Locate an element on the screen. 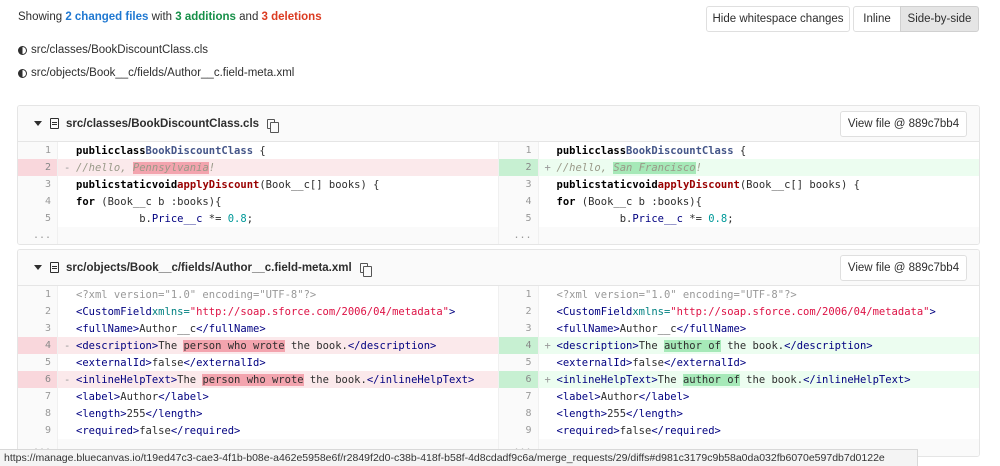  diff-line: 3 <fullName> Author__c </fullName> is located at coordinates (258, 328).